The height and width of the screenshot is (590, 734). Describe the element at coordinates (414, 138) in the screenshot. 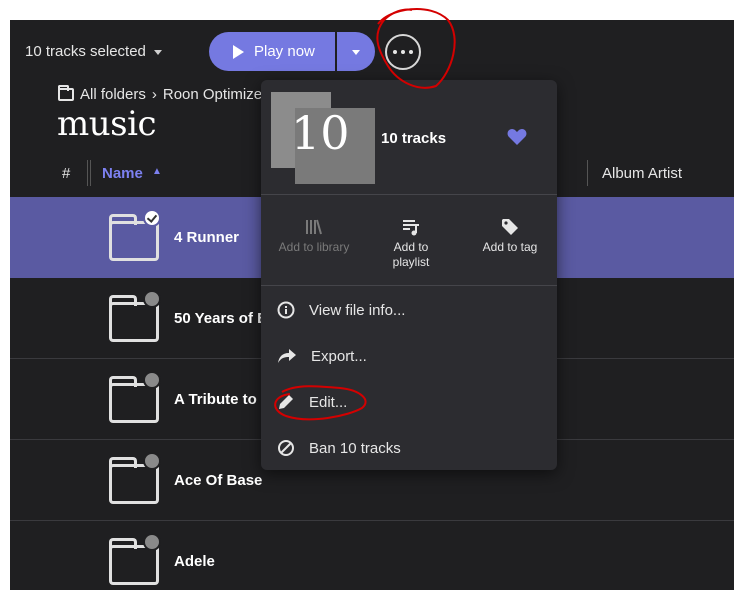

I see `menu-track-count: 10 tracks` at that location.